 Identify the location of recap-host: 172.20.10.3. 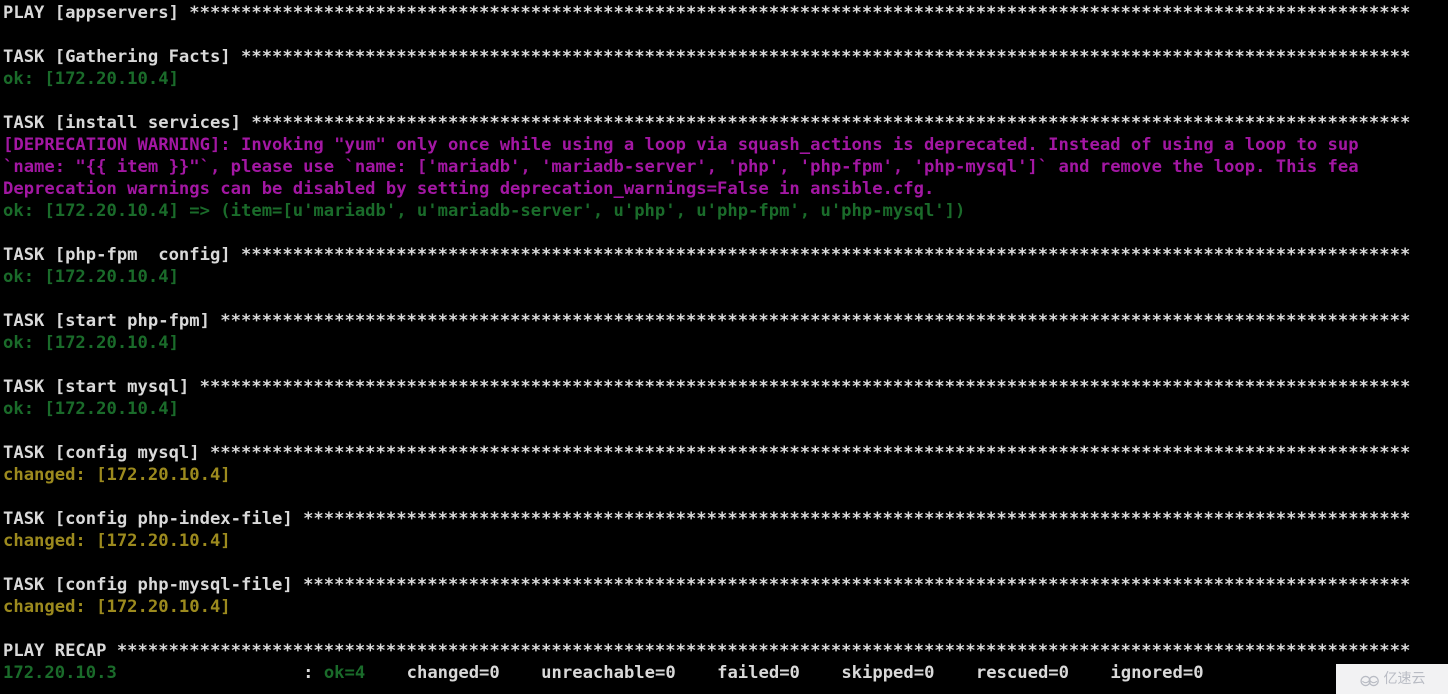
(60, 673).